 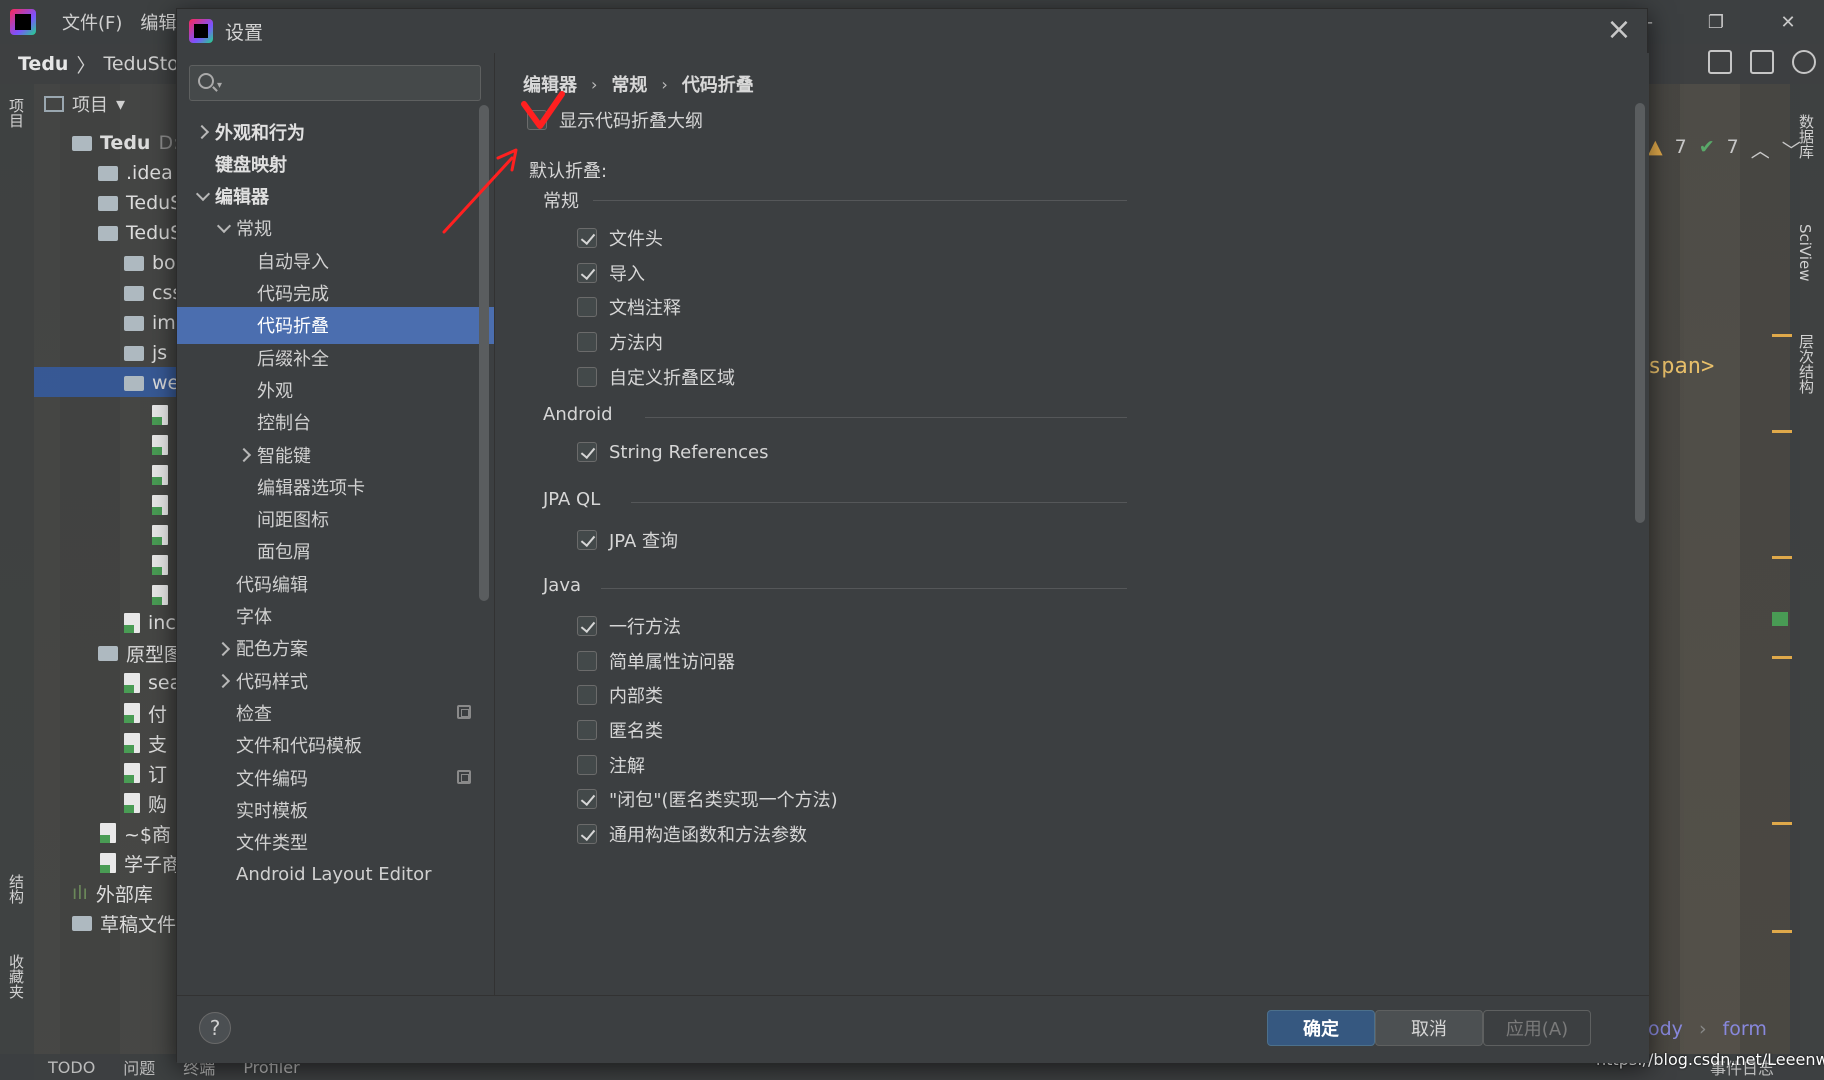 I want to click on fold-option-checkbox: 一行方法, so click(x=629, y=626).